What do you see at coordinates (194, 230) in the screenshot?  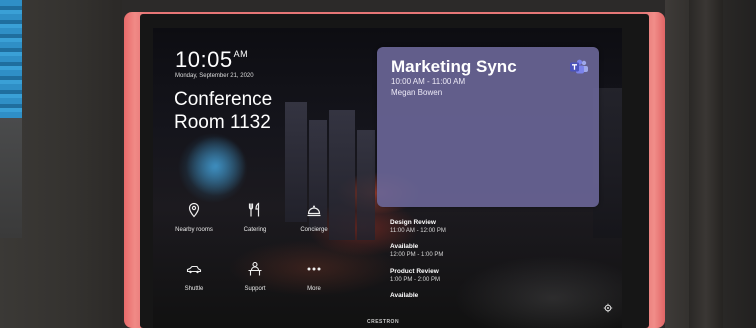 I see `nearby-rooms-label: Nearby rooms` at bounding box center [194, 230].